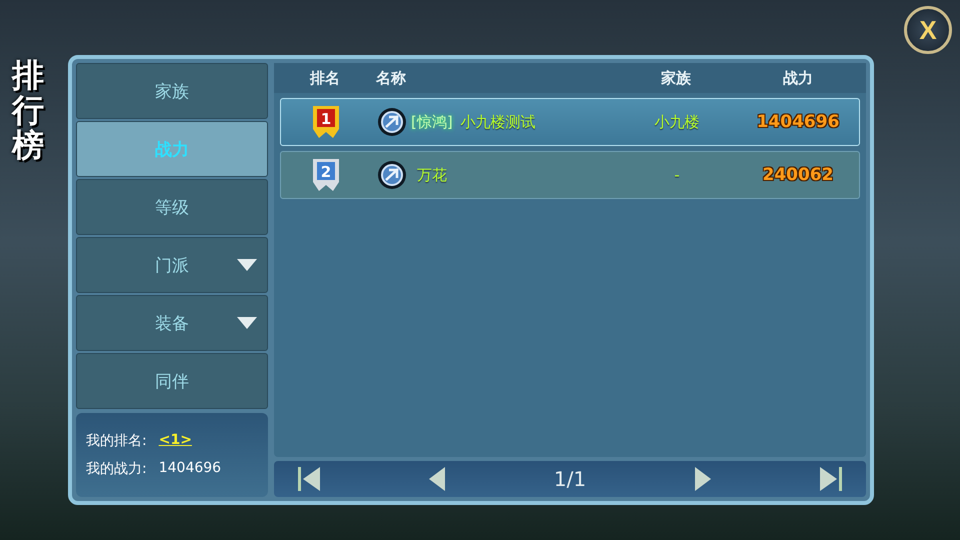  I want to click on previous-icon, so click(436, 479).